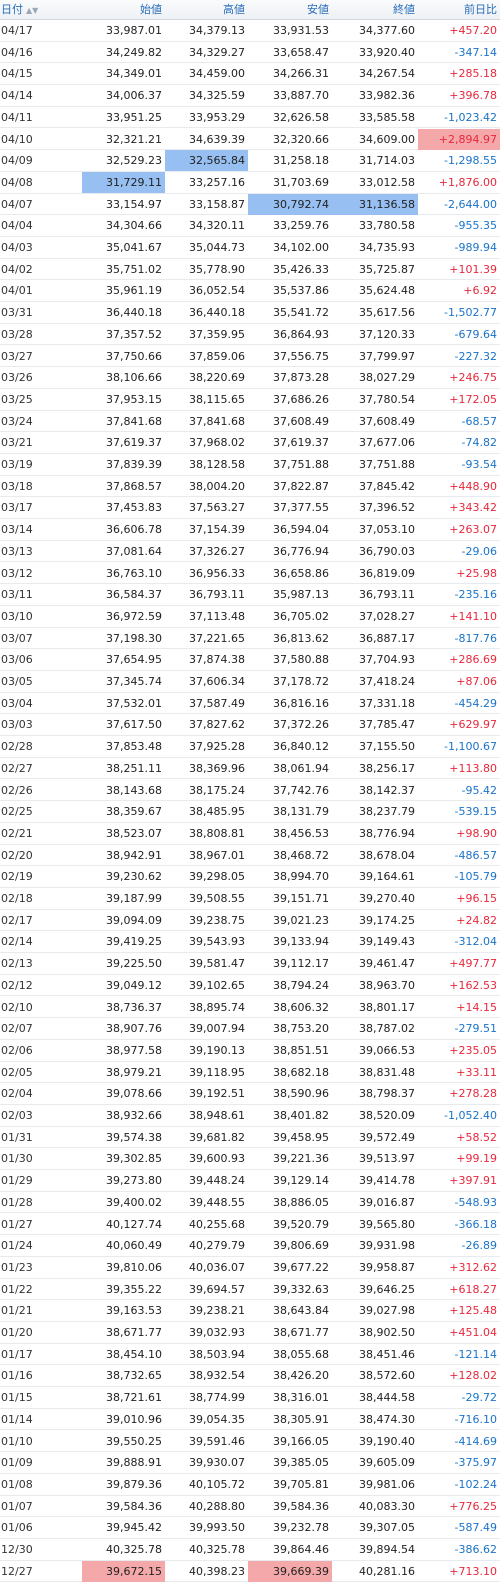  Describe the element at coordinates (387, 421) in the screenshot. I see `close-cell: 37,608.49` at that location.